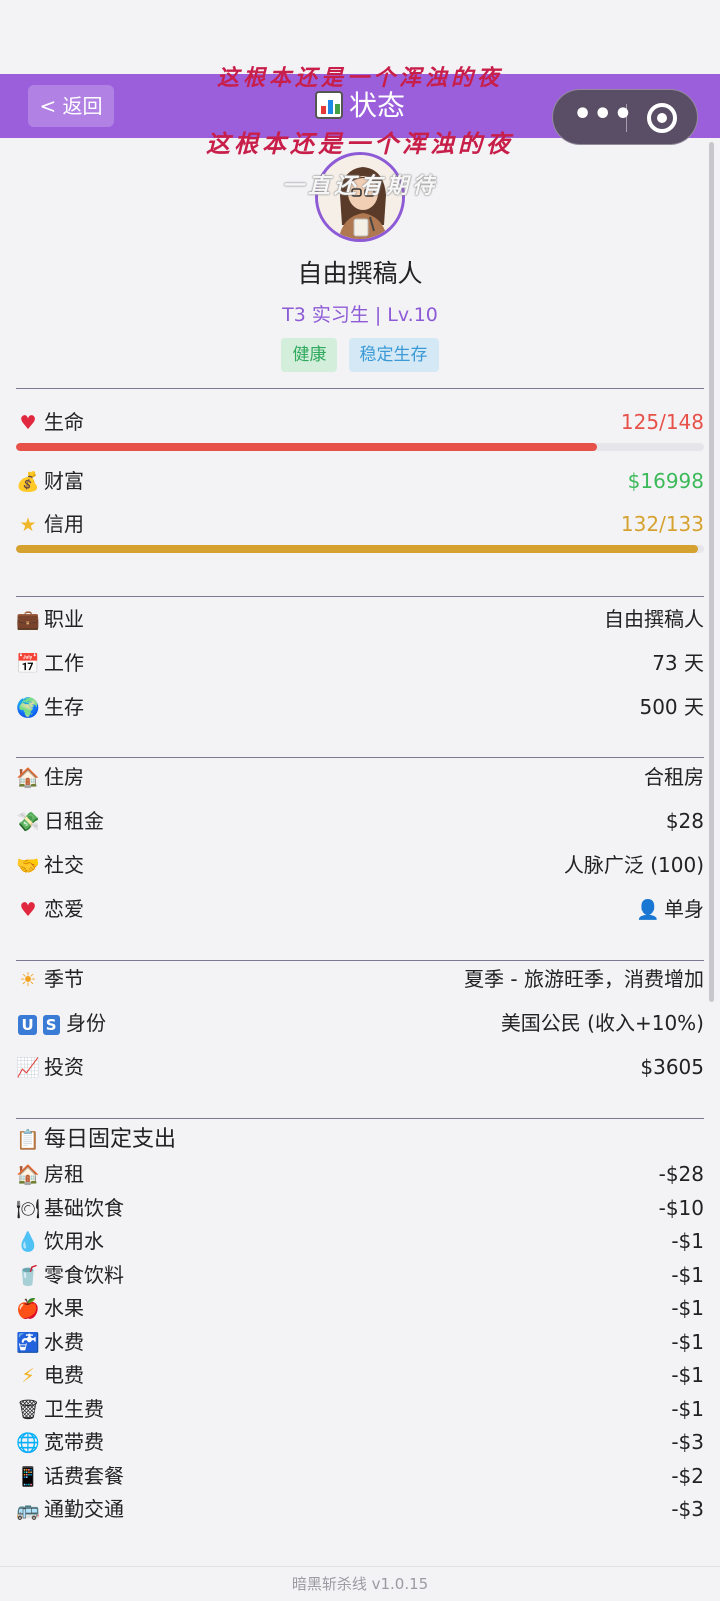 The image size is (720, 1601). Describe the element at coordinates (28, 1276) in the screenshot. I see `cup-icon: 🥤` at that location.